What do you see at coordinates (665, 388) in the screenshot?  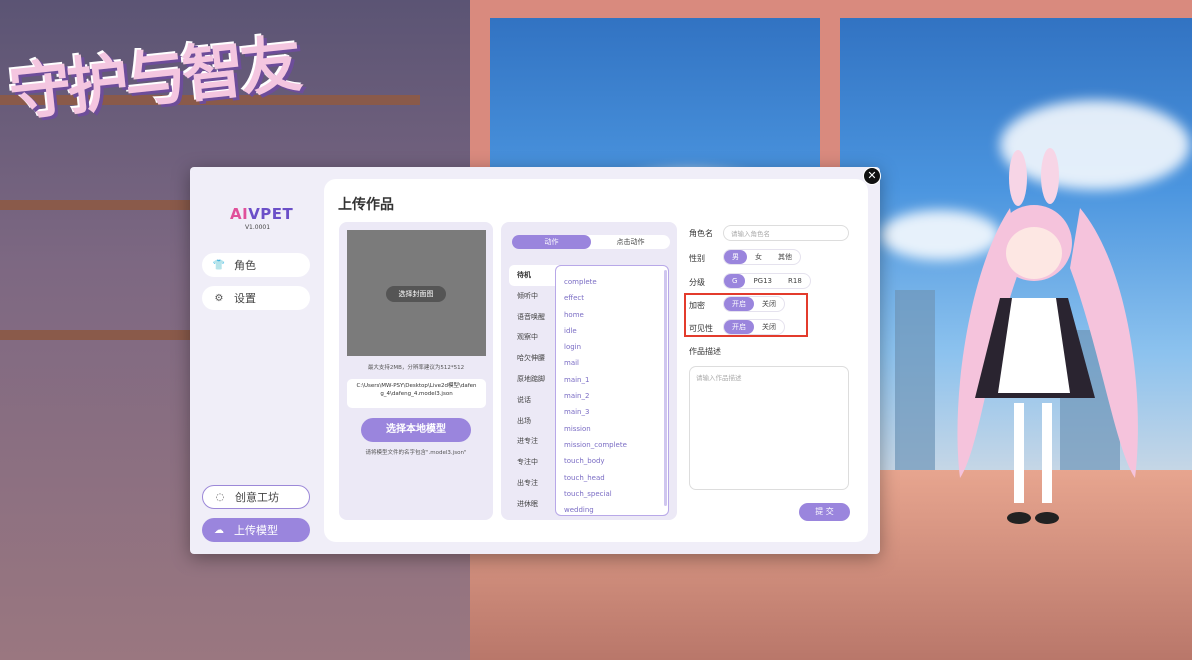 I see `scrollbar` at bounding box center [665, 388].